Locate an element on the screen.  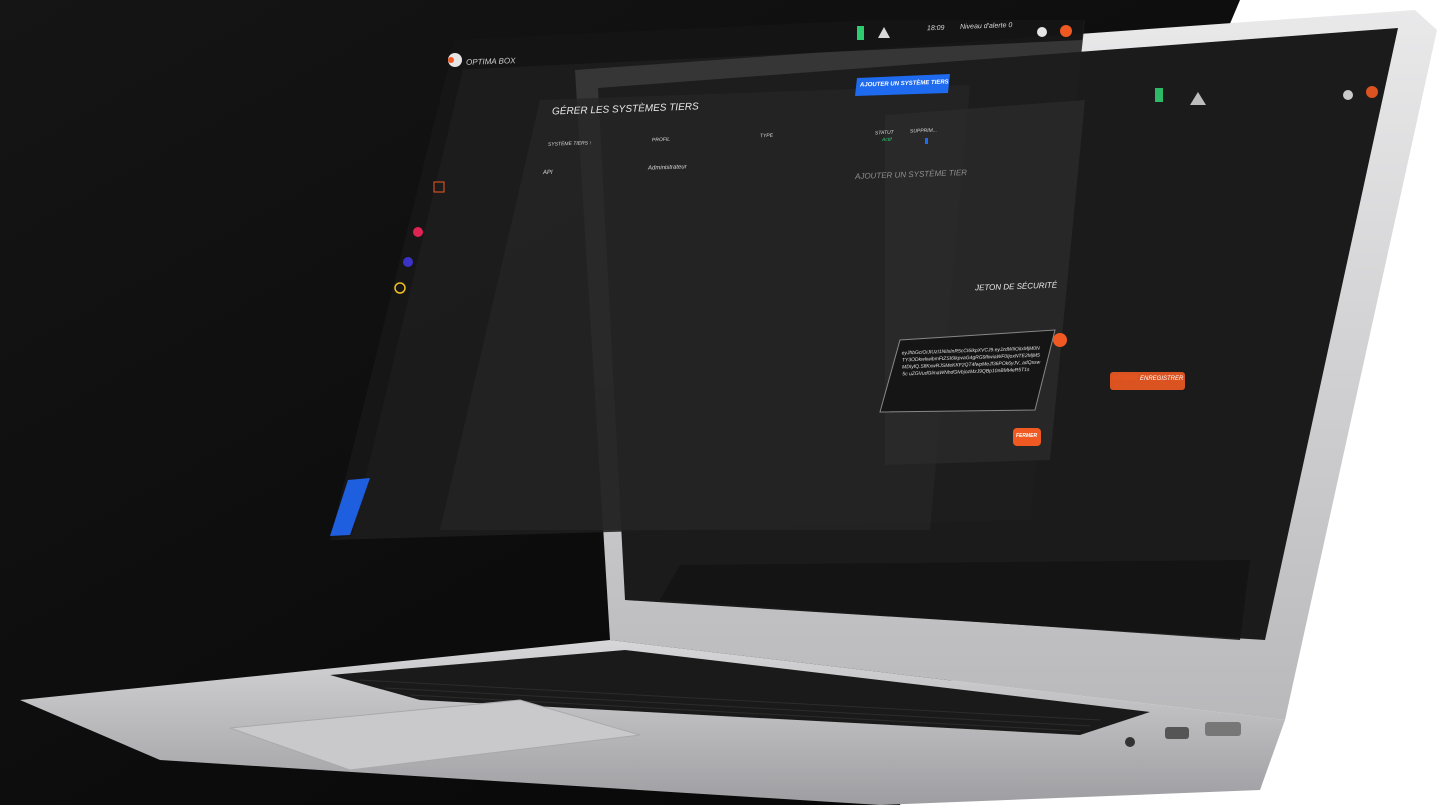
close-button: FERMER is located at coordinates (1026, 436).